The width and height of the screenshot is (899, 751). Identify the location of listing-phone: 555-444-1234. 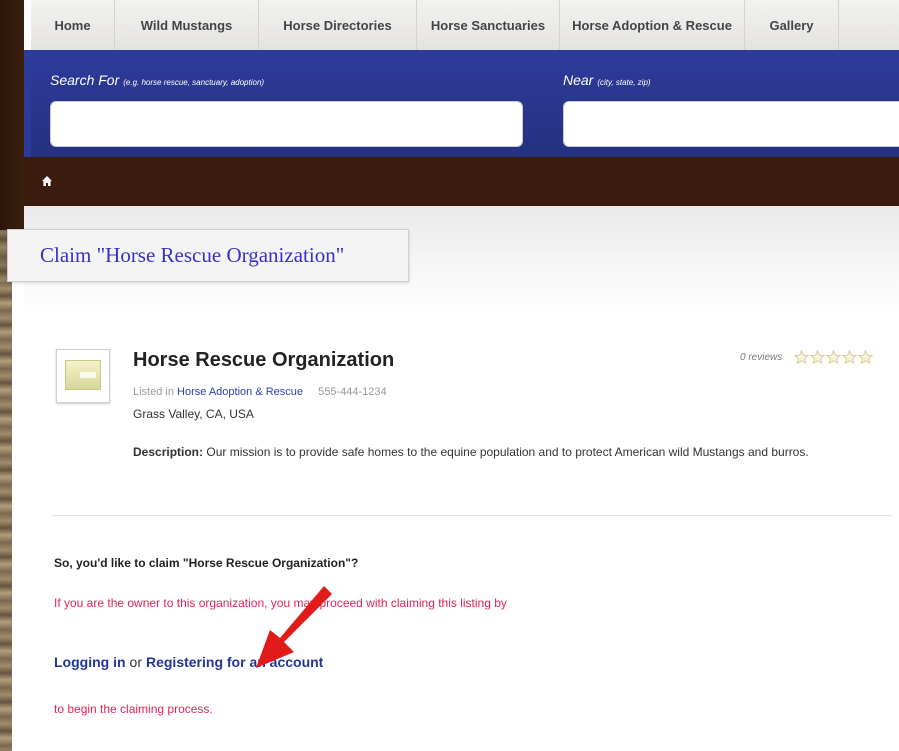
(352, 392).